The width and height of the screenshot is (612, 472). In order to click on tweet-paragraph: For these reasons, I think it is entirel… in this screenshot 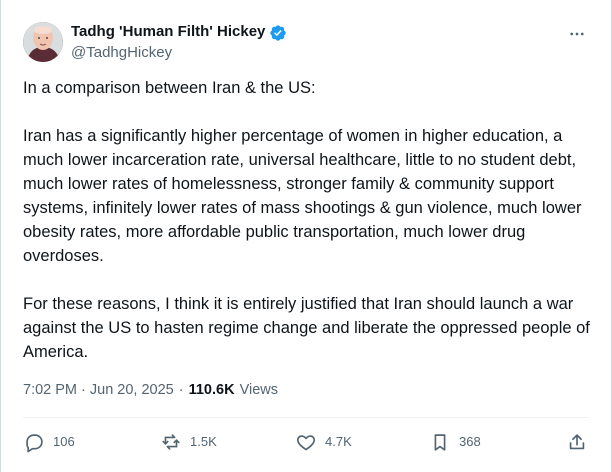, I will do `click(306, 328)`.